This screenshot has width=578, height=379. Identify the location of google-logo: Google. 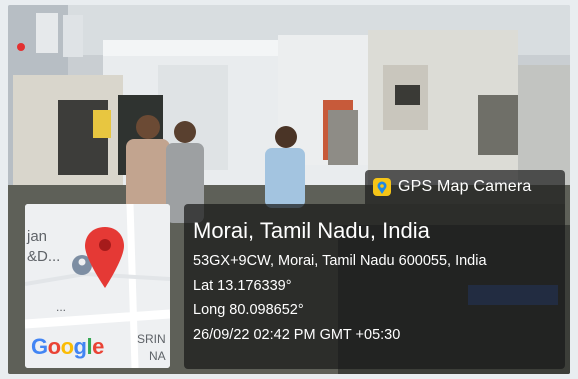
(67, 347).